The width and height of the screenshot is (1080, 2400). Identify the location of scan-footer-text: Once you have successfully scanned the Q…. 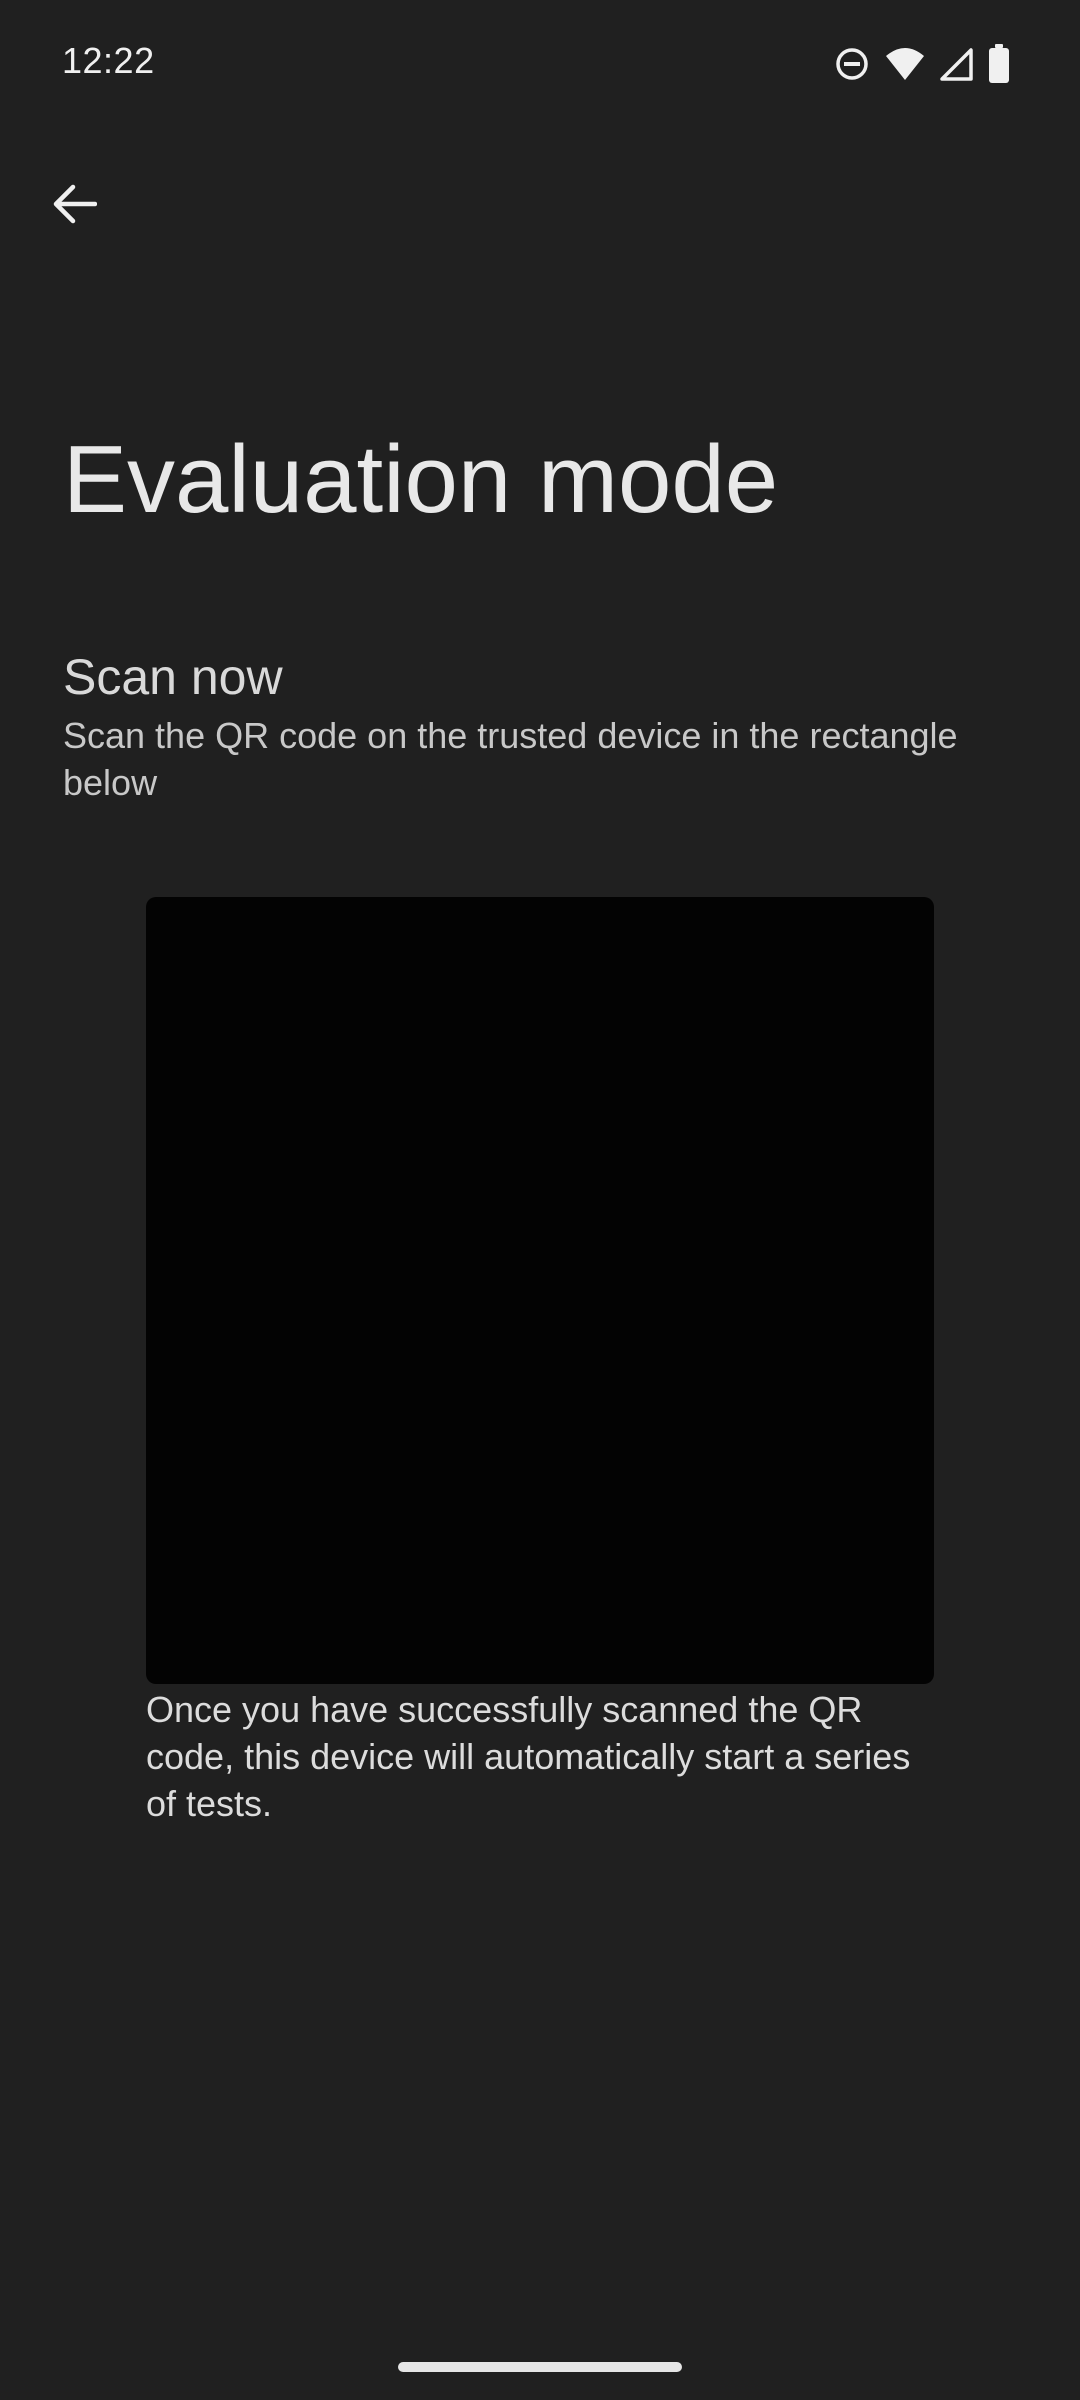
(528, 1756).